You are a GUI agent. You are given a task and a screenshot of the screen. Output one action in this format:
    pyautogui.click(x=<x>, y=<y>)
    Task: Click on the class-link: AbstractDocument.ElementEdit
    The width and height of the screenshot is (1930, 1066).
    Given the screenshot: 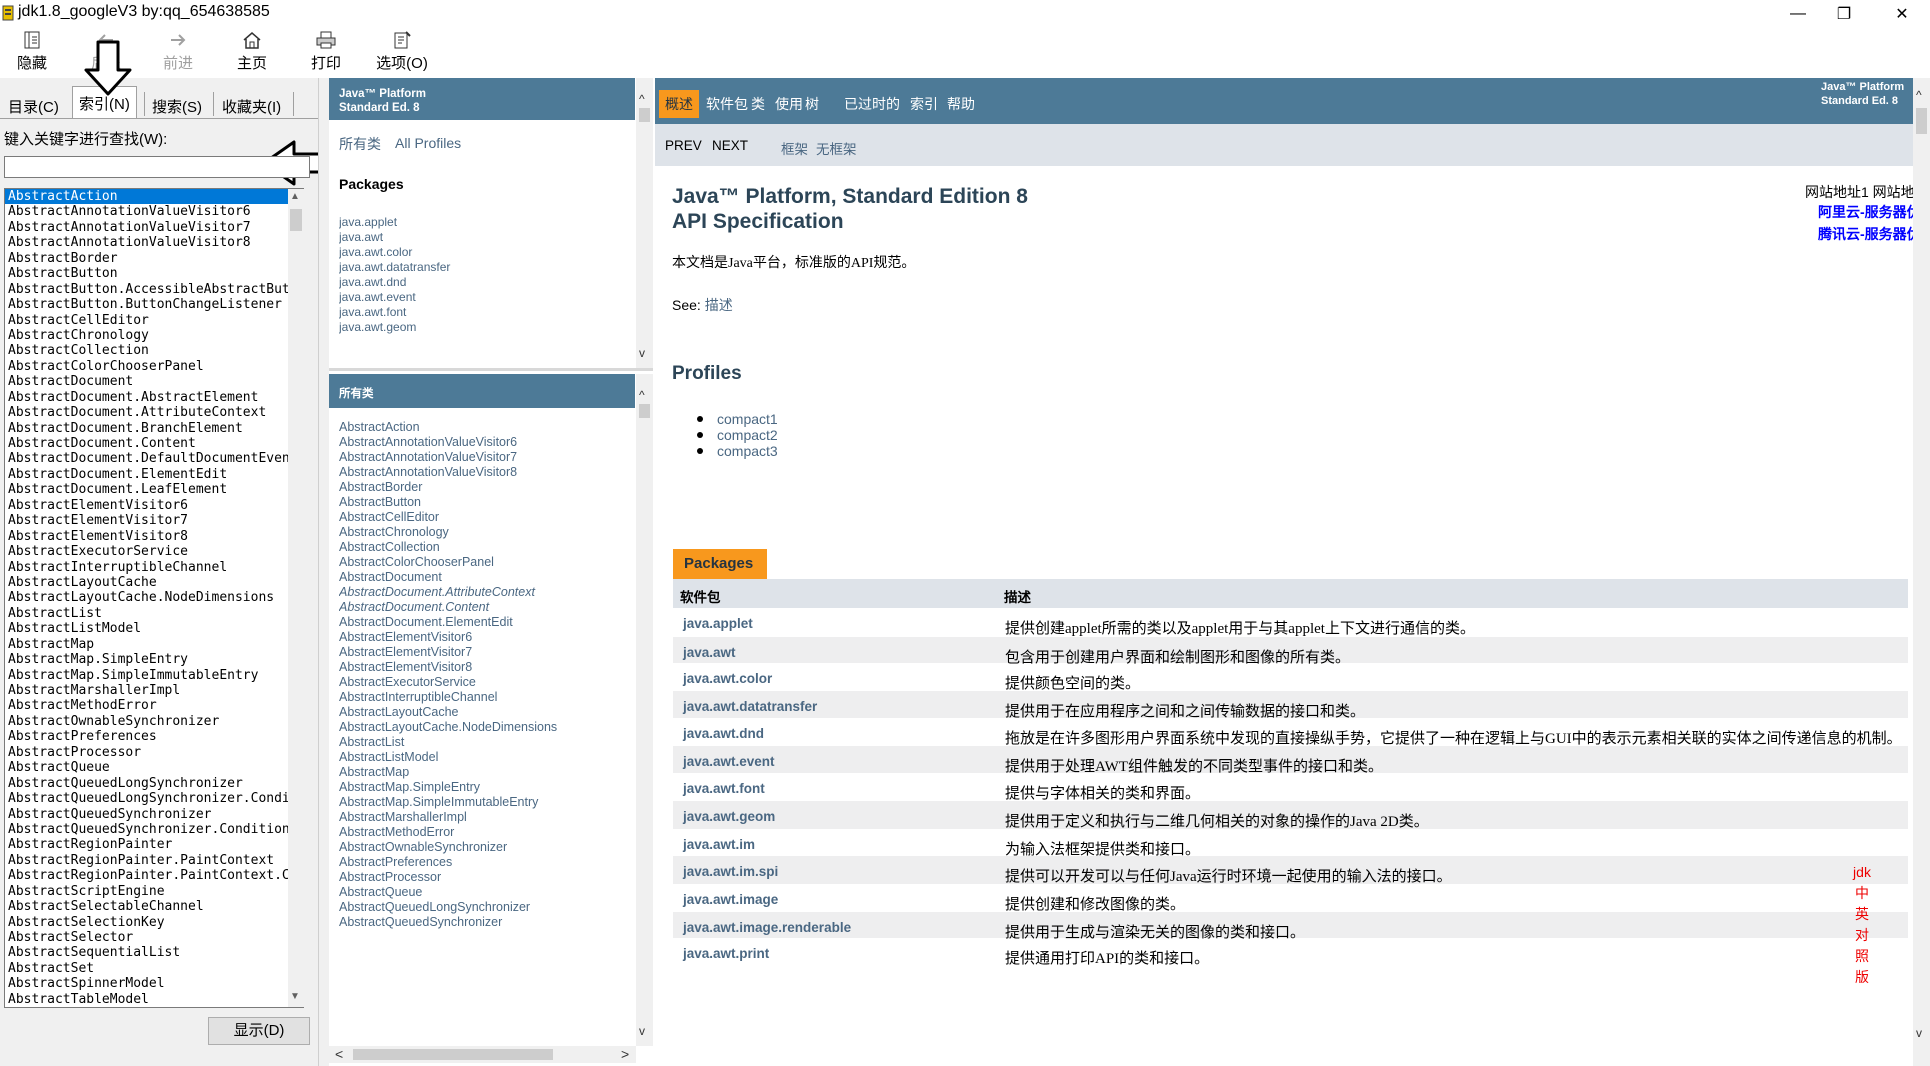 What is the action you would take?
    pyautogui.click(x=485, y=622)
    